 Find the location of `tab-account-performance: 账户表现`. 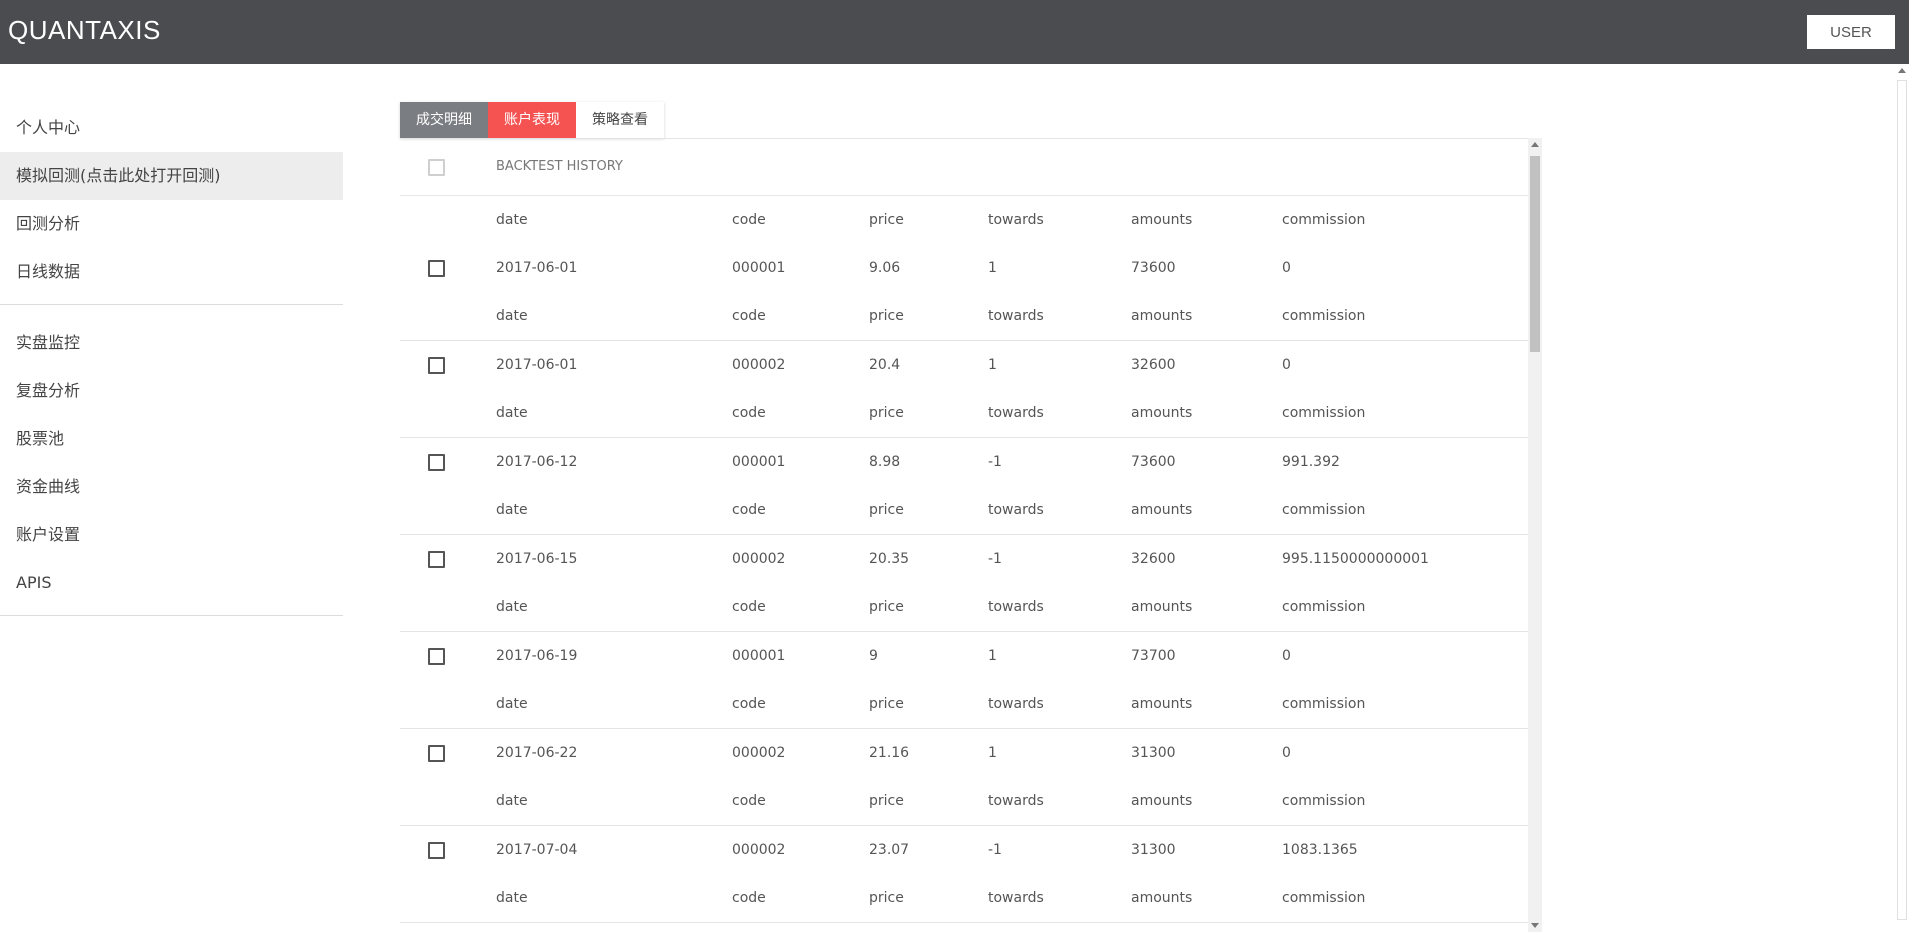

tab-account-performance: 账户表现 is located at coordinates (532, 120).